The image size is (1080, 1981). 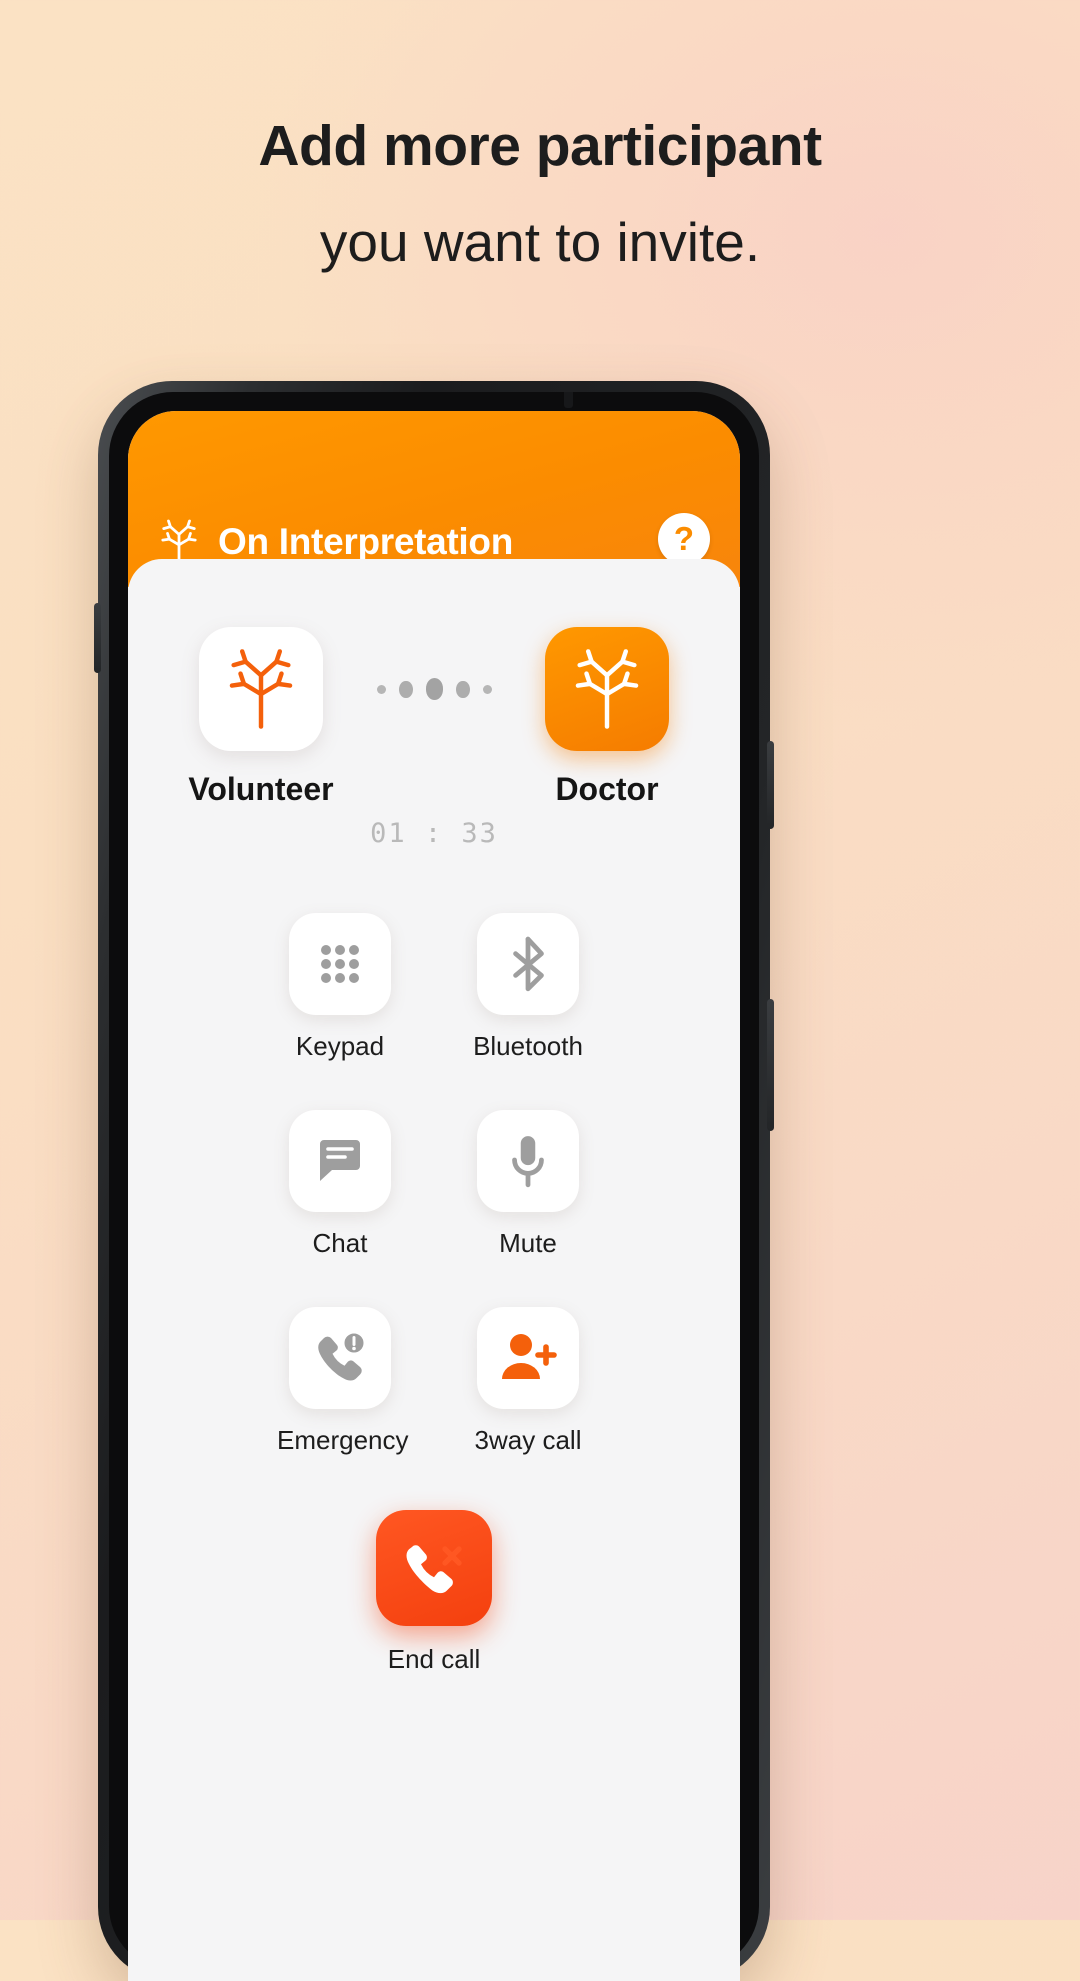 I want to click on action-emergency: Emergency, so click(x=343, y=1381).